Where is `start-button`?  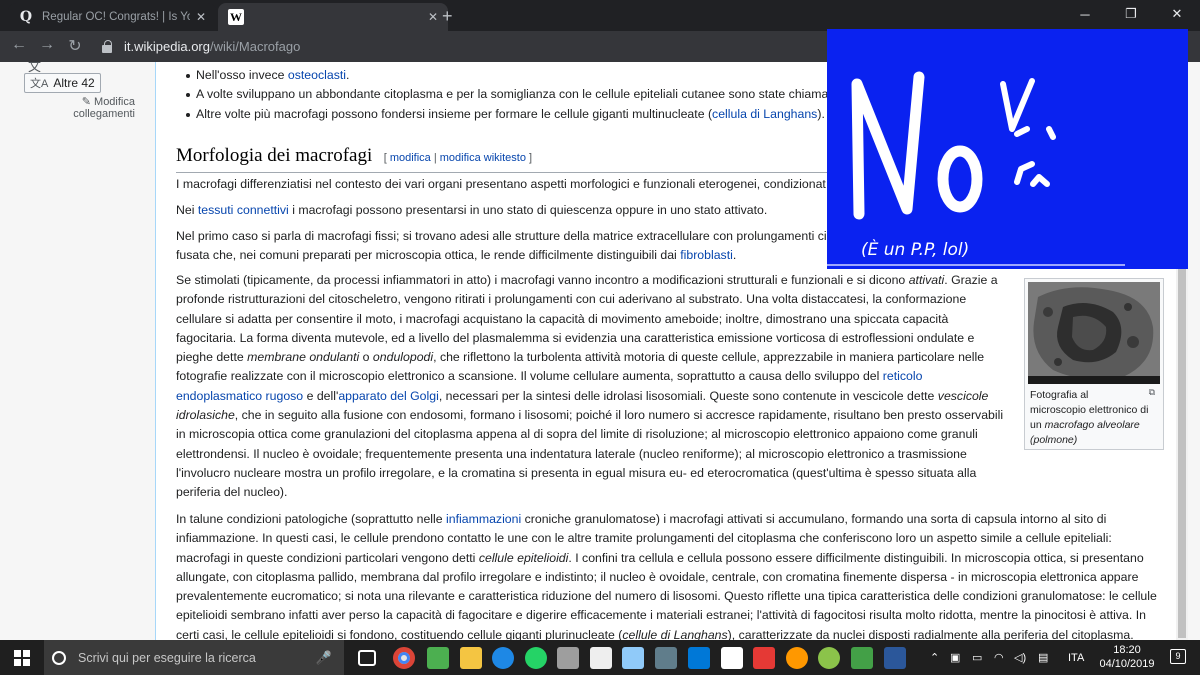
start-button is located at coordinates (22, 657).